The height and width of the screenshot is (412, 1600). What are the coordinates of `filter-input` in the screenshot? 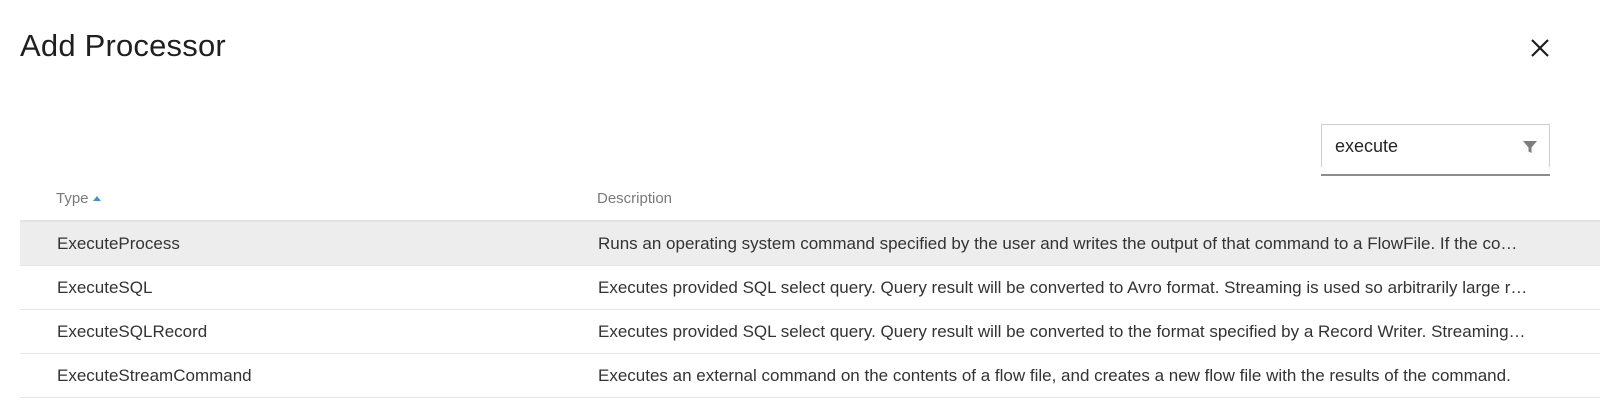 It's located at (1417, 146).